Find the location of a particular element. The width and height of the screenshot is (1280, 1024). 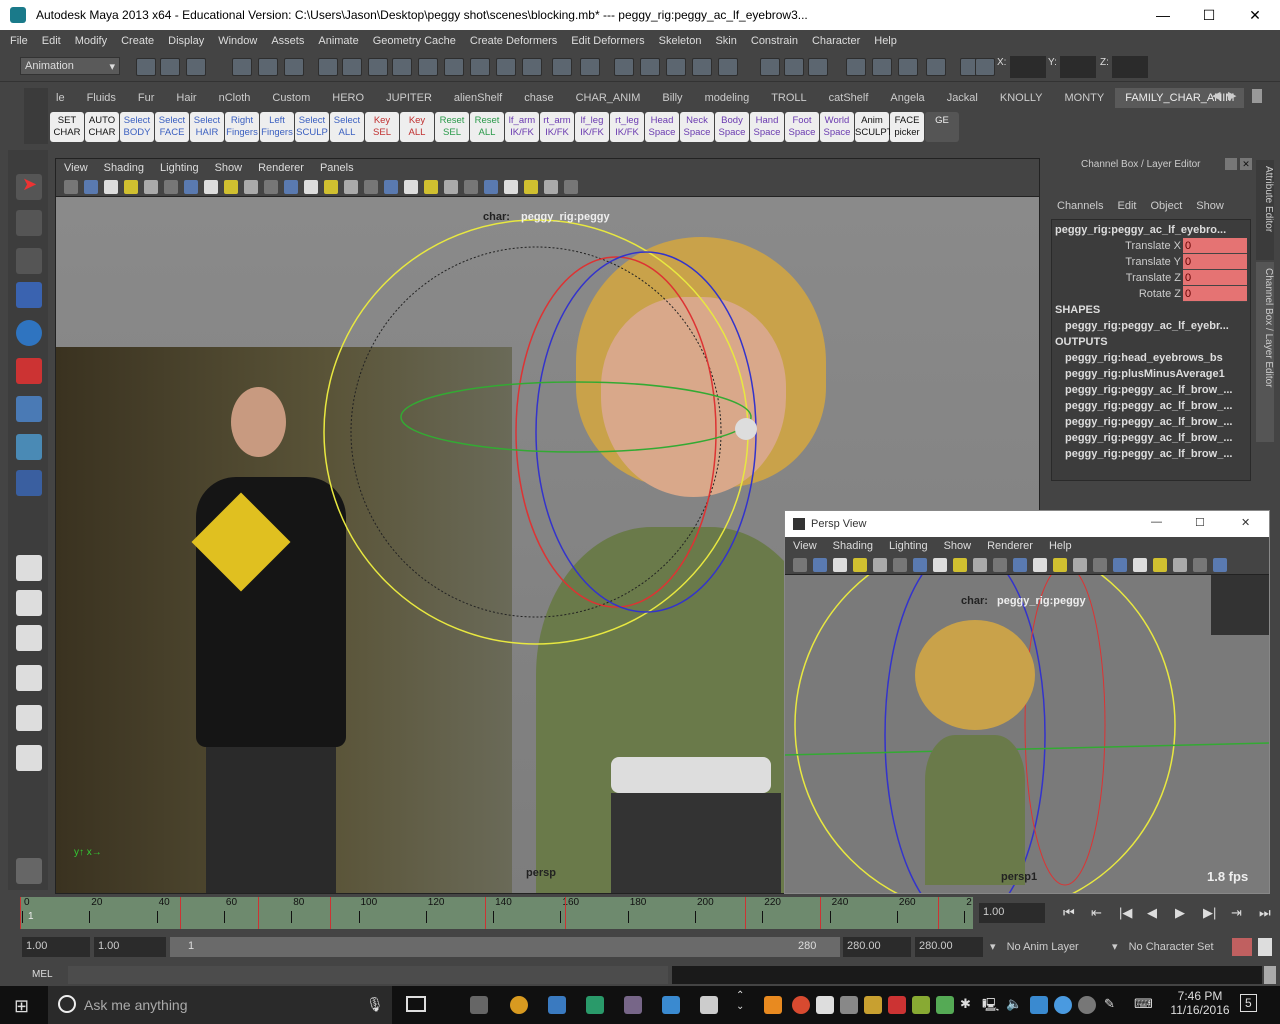

playback-button-4: ▶ is located at coordinates (1180, 913).